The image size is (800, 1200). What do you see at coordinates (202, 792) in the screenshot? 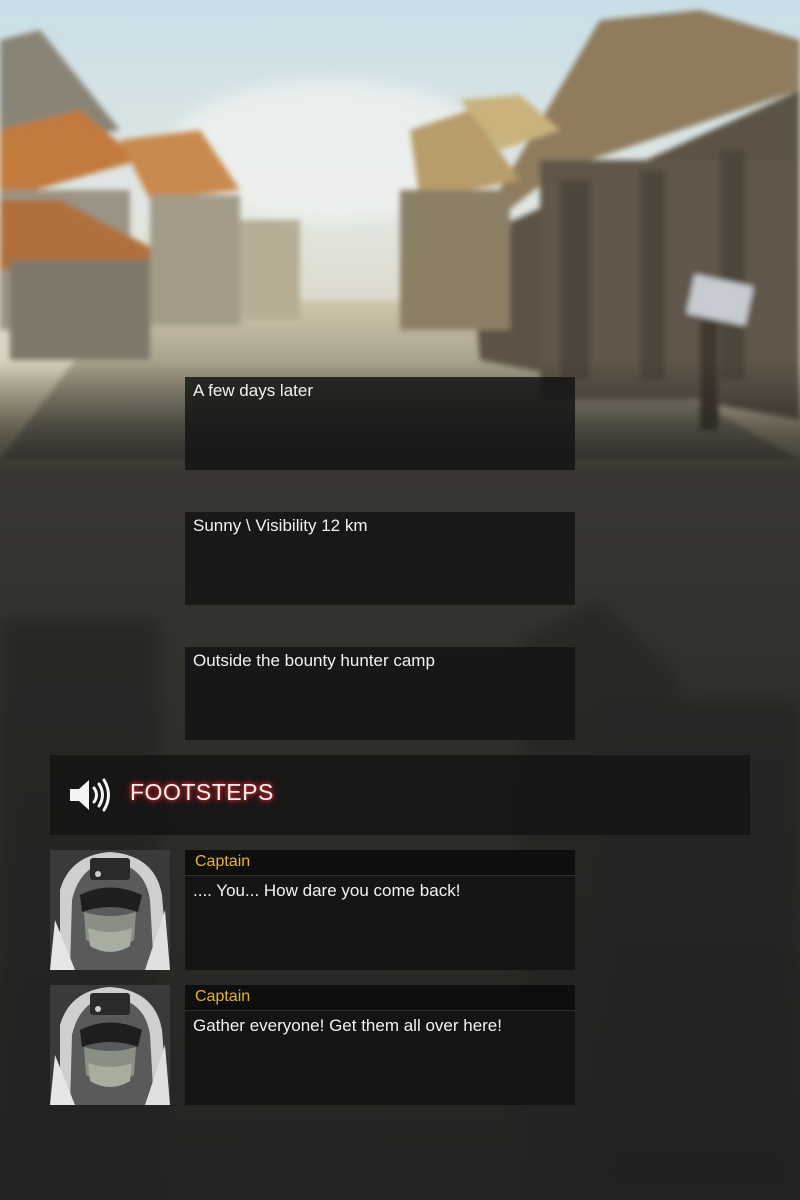
I see `sound-effect-label: FOOTSTEPS` at bounding box center [202, 792].